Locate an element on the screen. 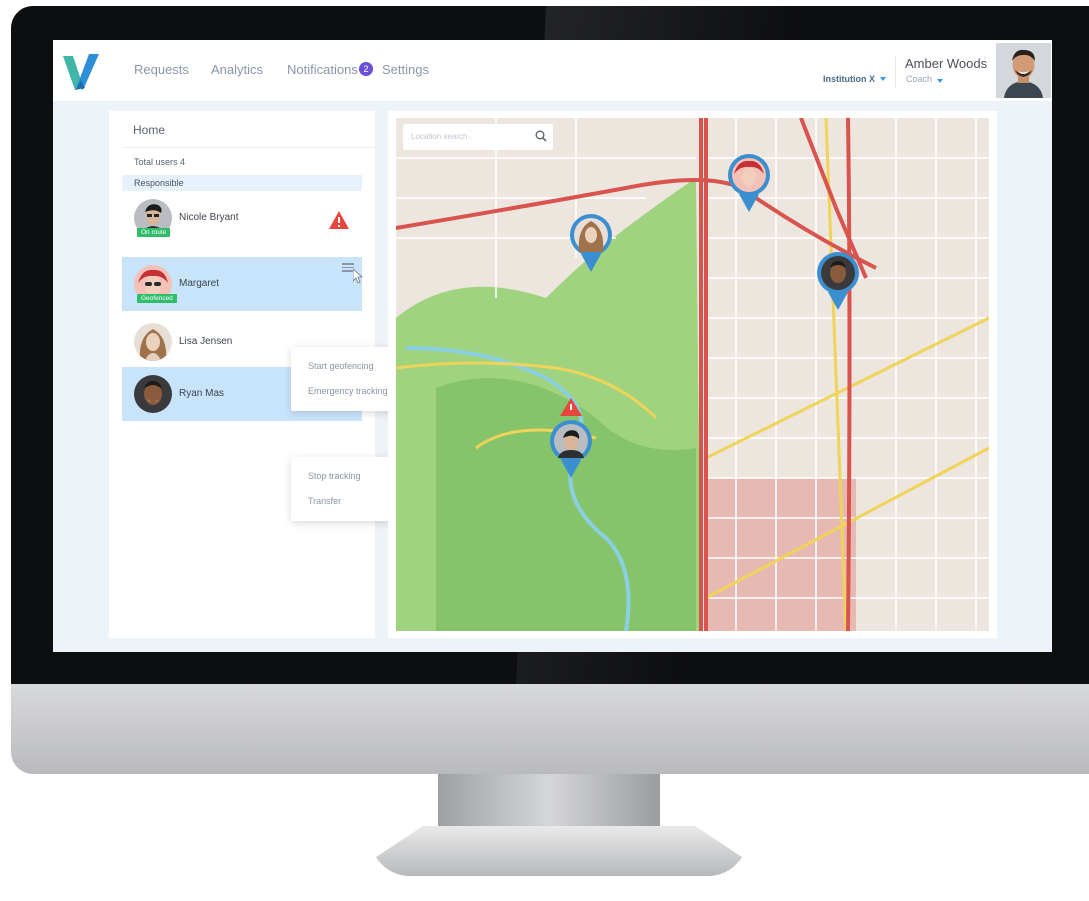 This screenshot has height=901, width=1089. user-name: Ryan Mas is located at coordinates (202, 393).